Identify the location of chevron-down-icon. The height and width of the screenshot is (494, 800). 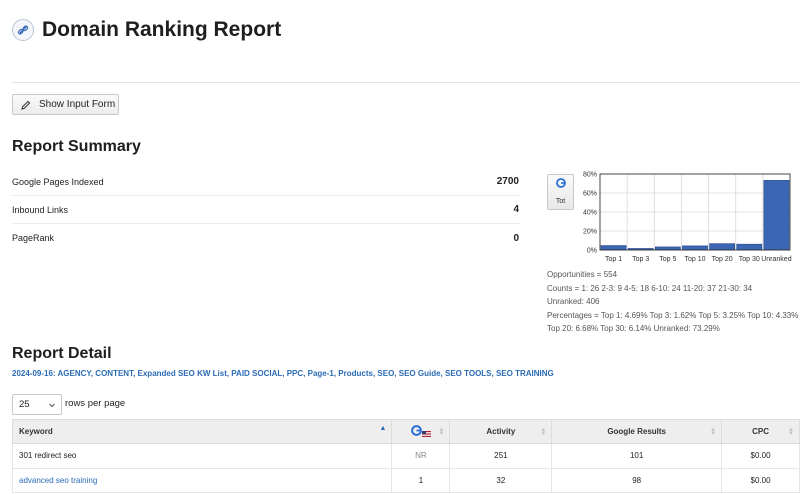
(52, 406).